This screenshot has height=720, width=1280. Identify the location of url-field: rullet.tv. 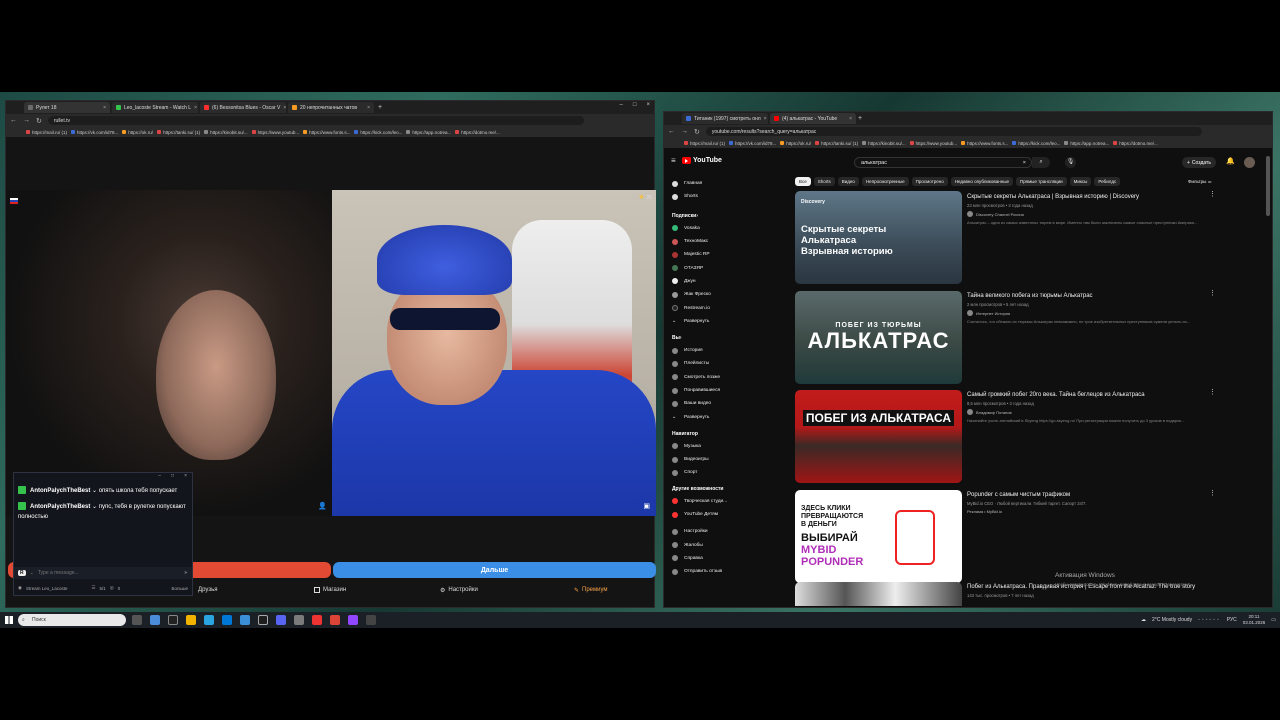
(315, 120).